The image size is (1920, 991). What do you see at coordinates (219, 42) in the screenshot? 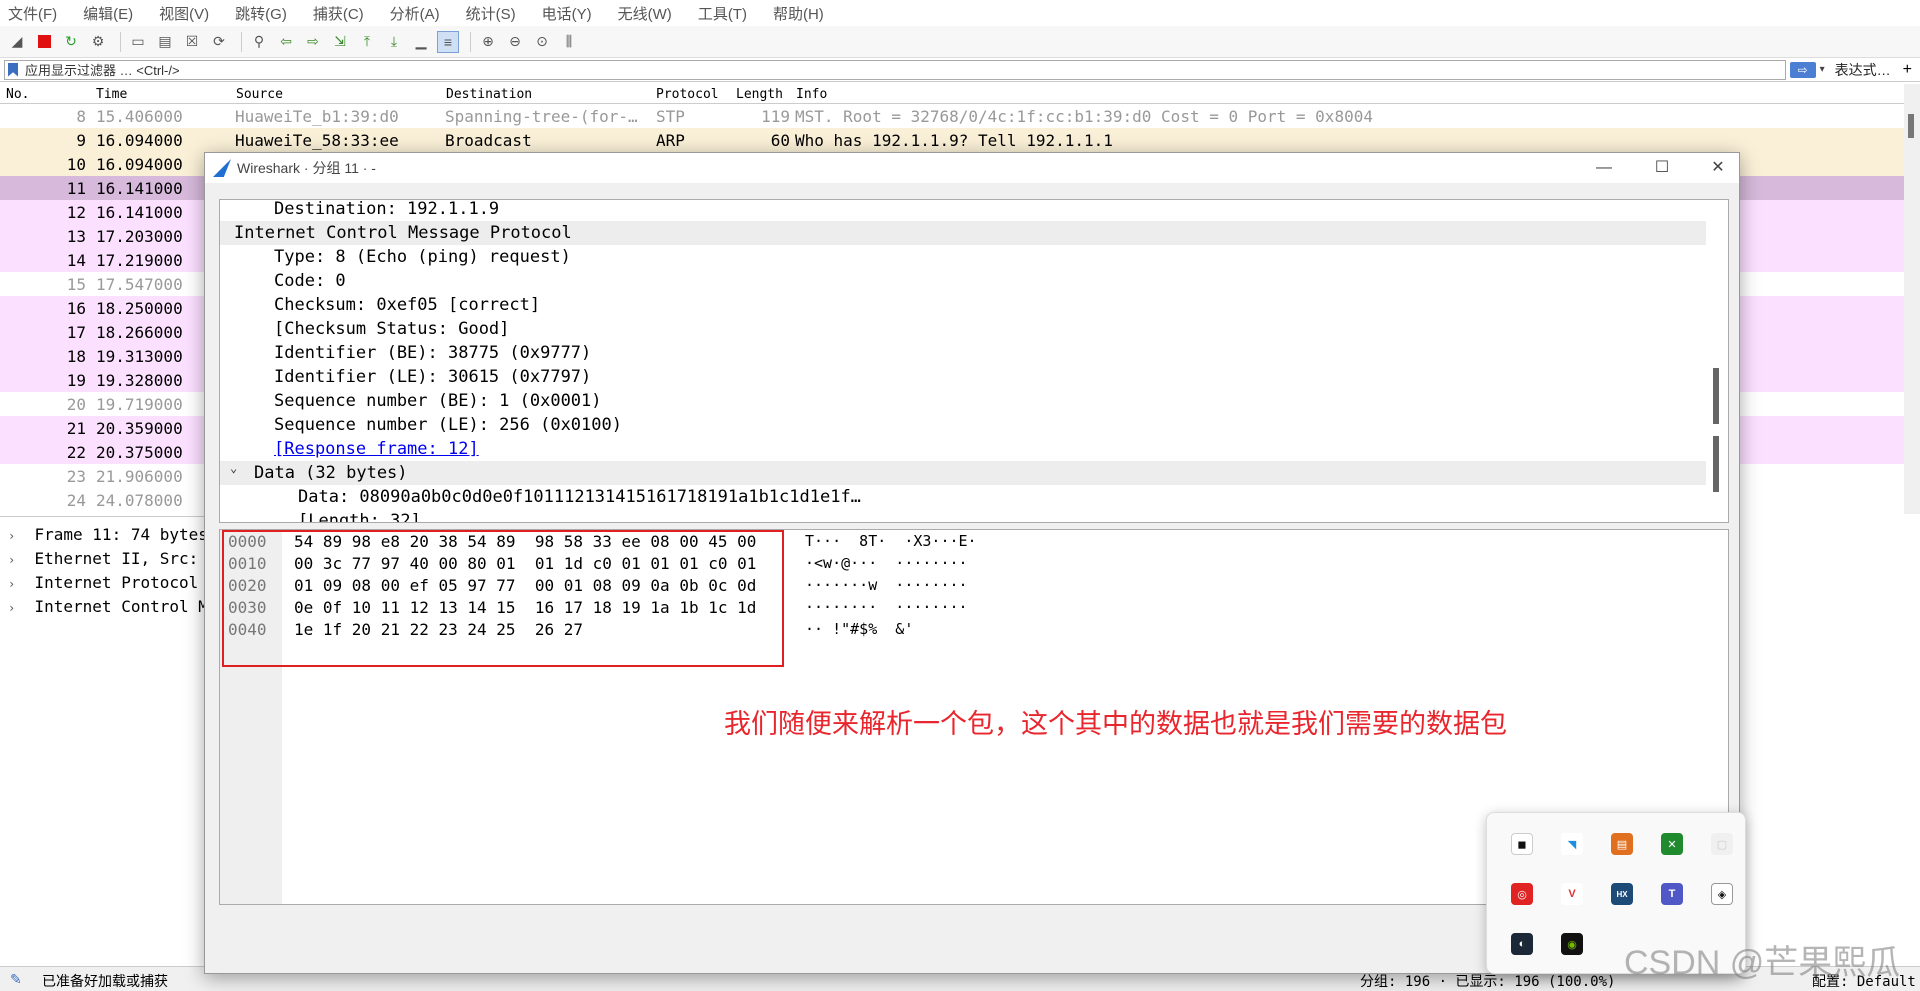
I see `reload-file-icon: ⟳` at bounding box center [219, 42].